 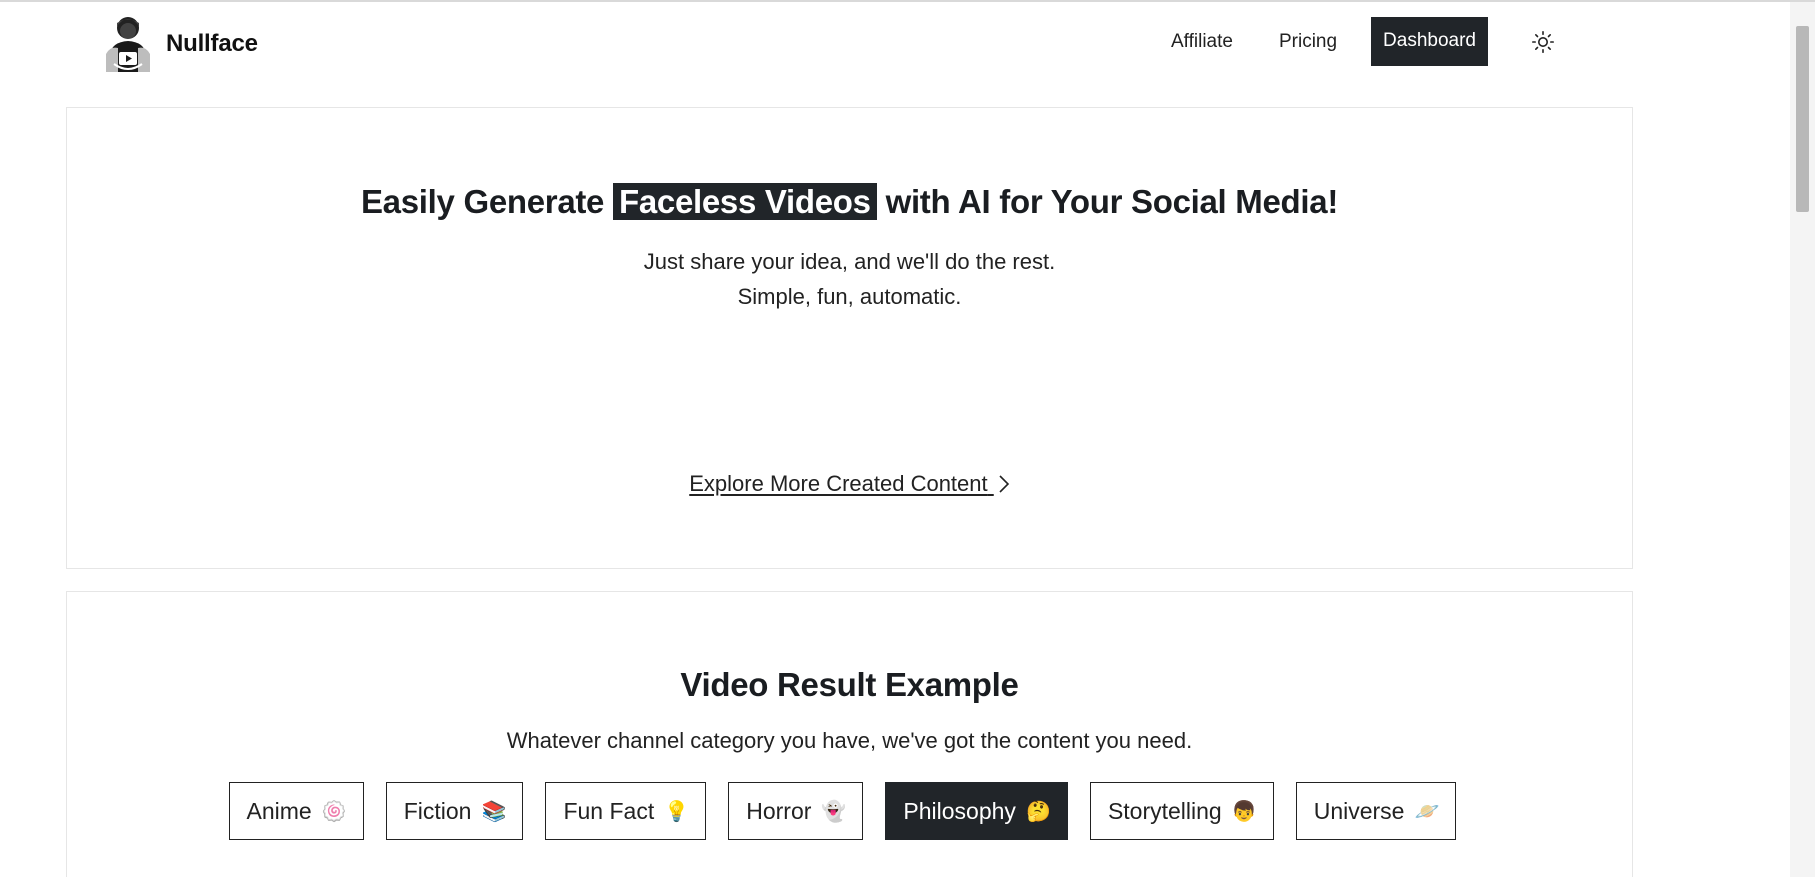 What do you see at coordinates (609, 810) in the screenshot?
I see `tab-label: Fun Fact` at bounding box center [609, 810].